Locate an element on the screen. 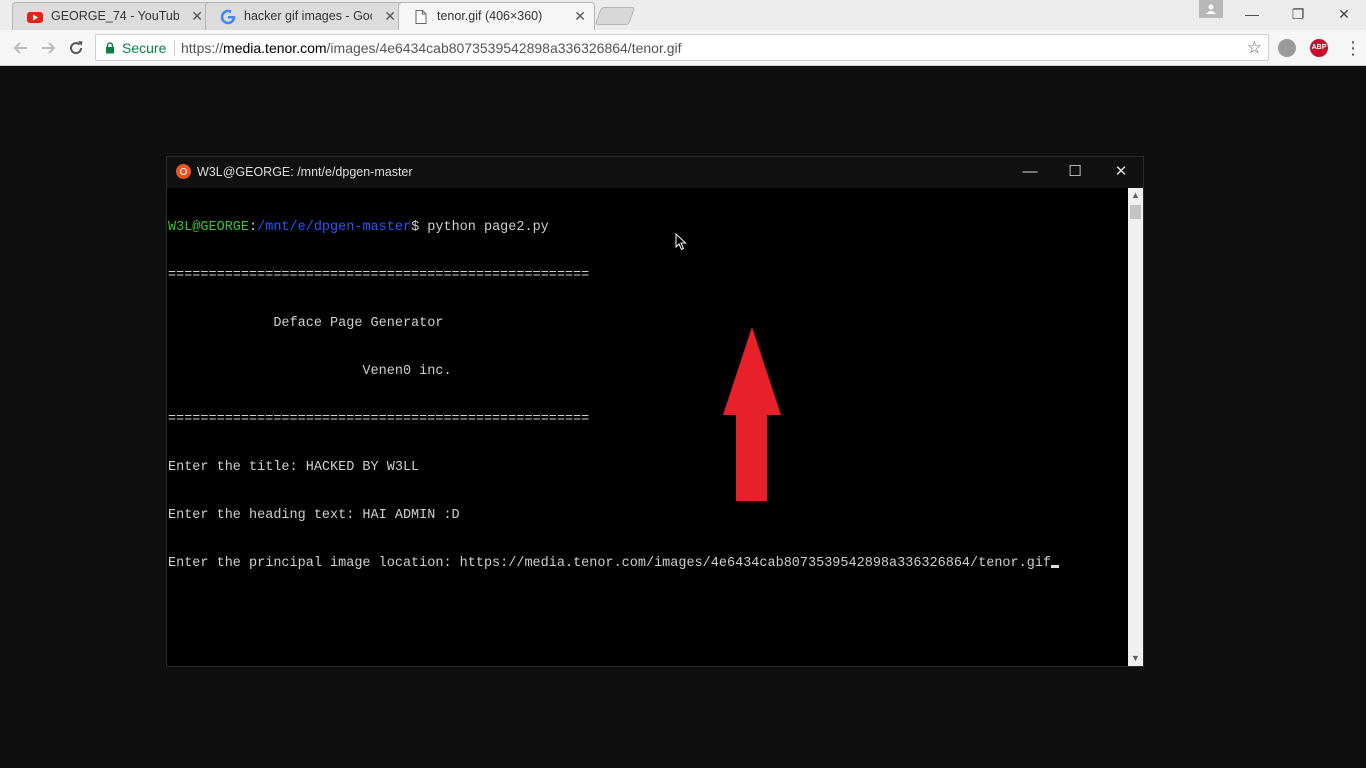 This screenshot has height=768, width=1366. prompt-colon: : is located at coordinates (253, 227).